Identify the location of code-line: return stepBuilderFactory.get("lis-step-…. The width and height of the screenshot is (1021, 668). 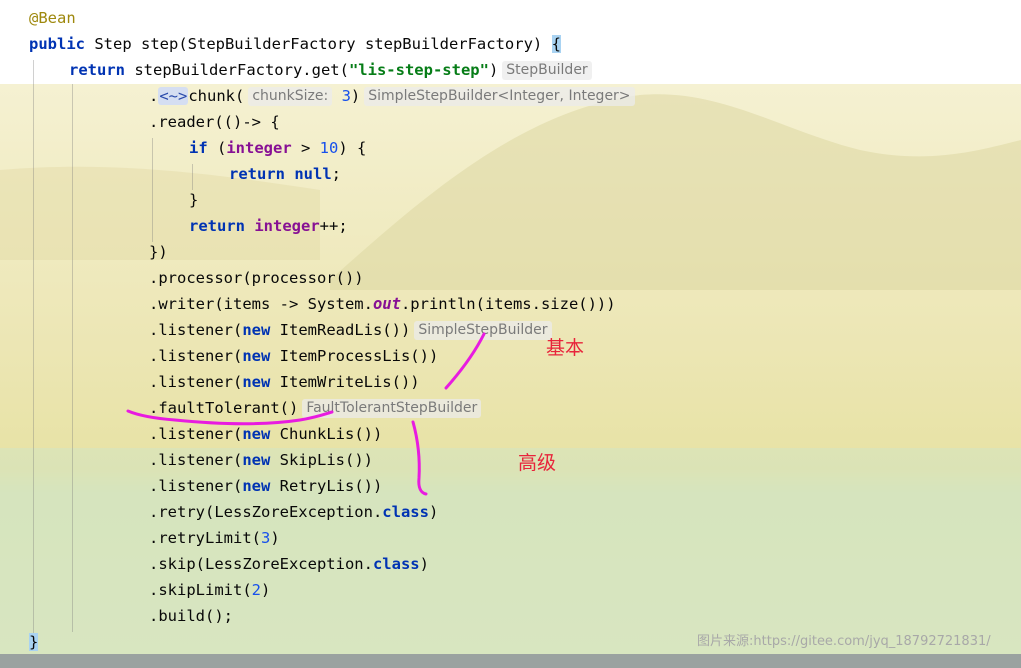
(330, 70).